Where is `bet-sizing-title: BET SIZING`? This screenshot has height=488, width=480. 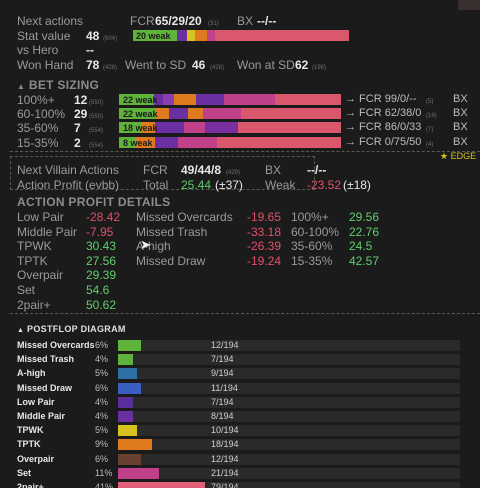
bet-sizing-title: BET SIZING is located at coordinates (64, 85).